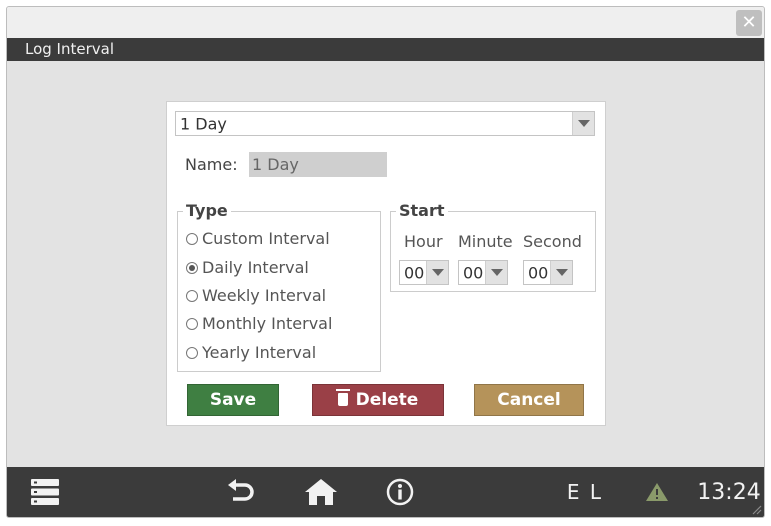 Image resolution: width=771 pixels, height=526 pixels. What do you see at coordinates (342, 397) in the screenshot?
I see `trash-icon` at bounding box center [342, 397].